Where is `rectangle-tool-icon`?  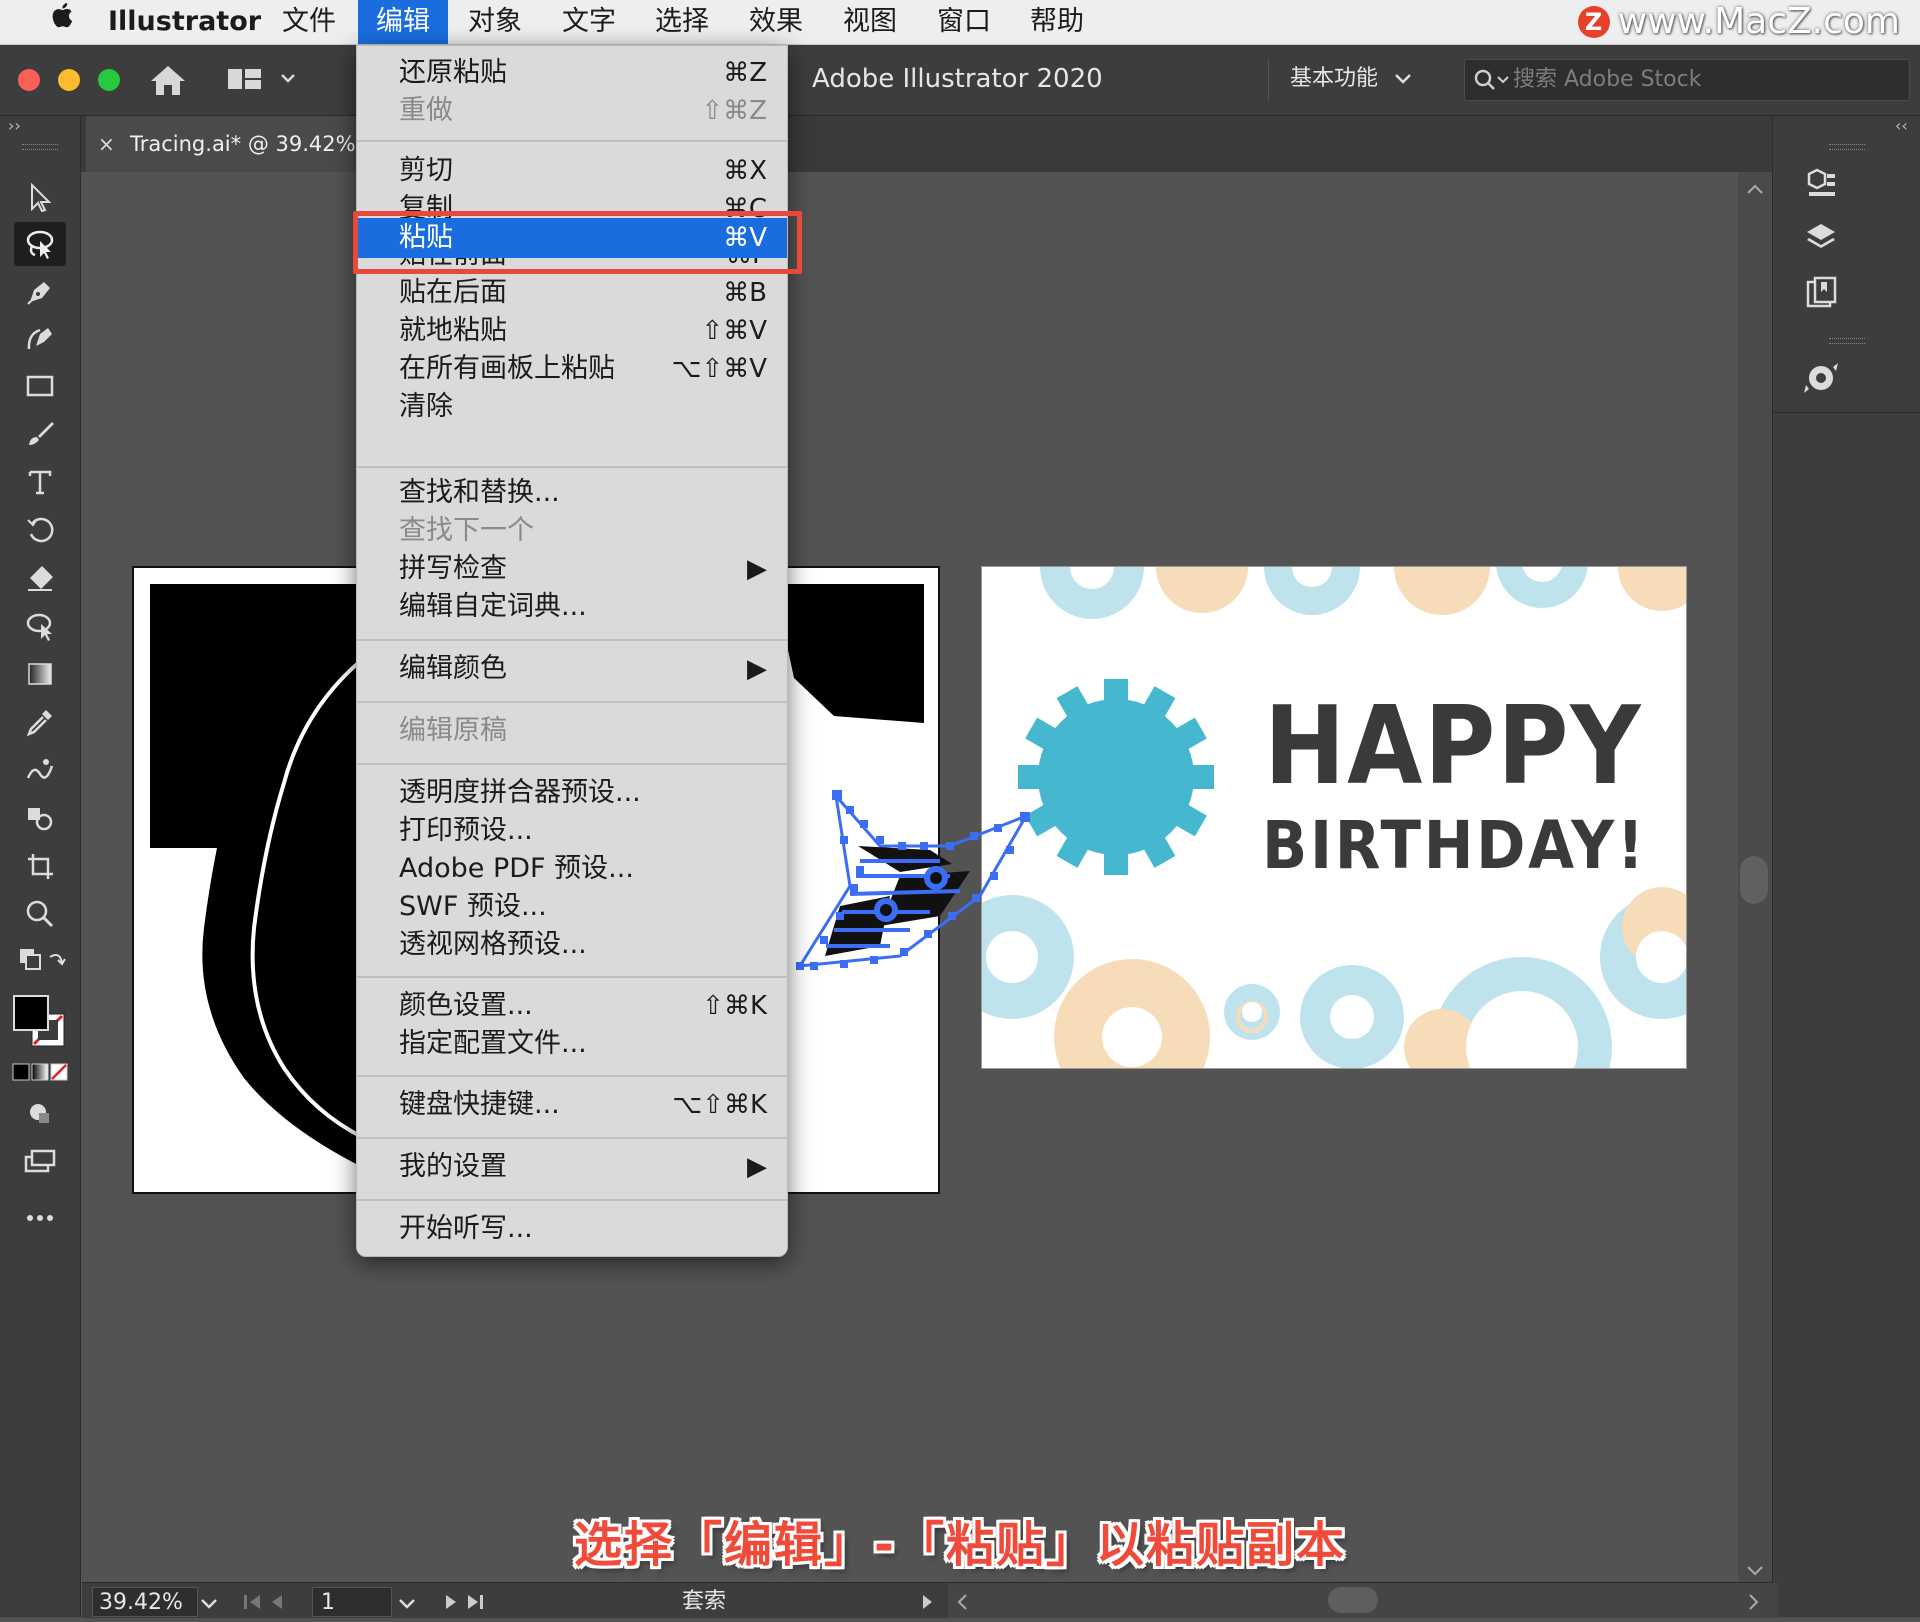
rectangle-tool-icon is located at coordinates (40, 386).